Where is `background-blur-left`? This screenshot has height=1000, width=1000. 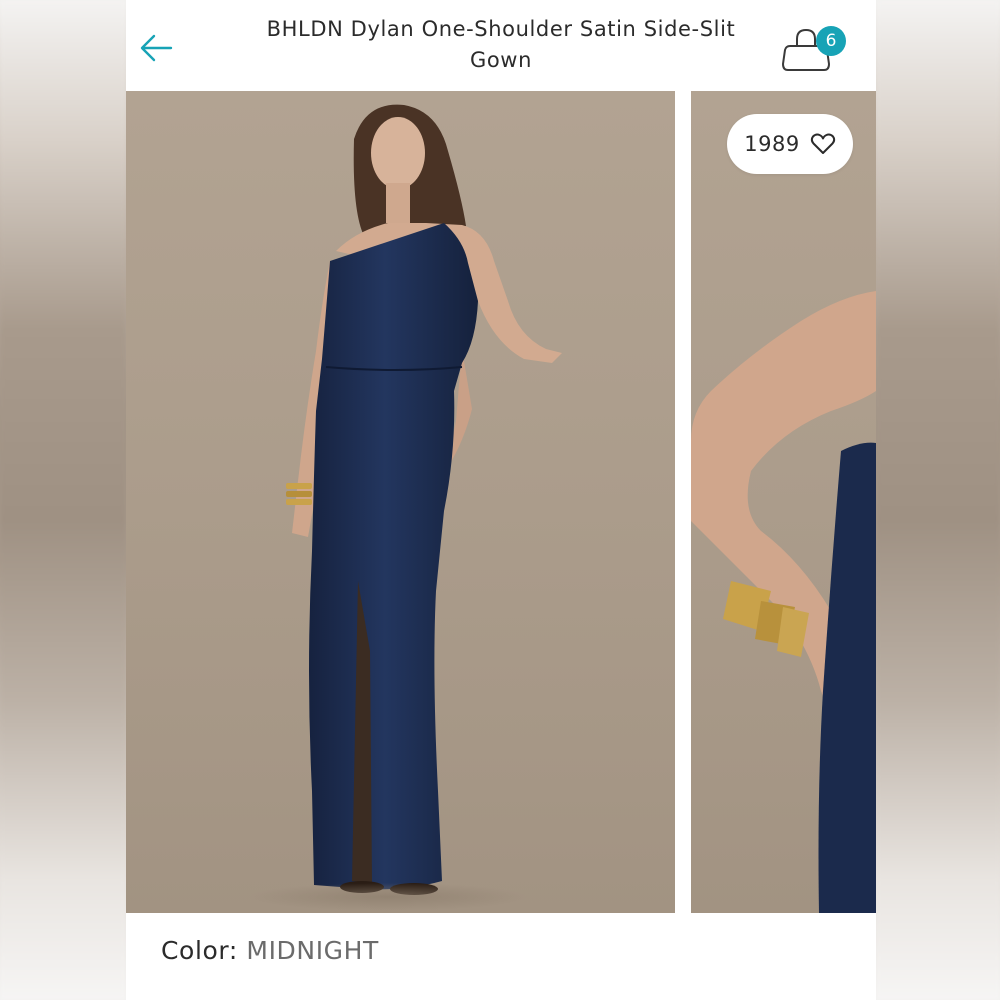 background-blur-left is located at coordinates (63, 500).